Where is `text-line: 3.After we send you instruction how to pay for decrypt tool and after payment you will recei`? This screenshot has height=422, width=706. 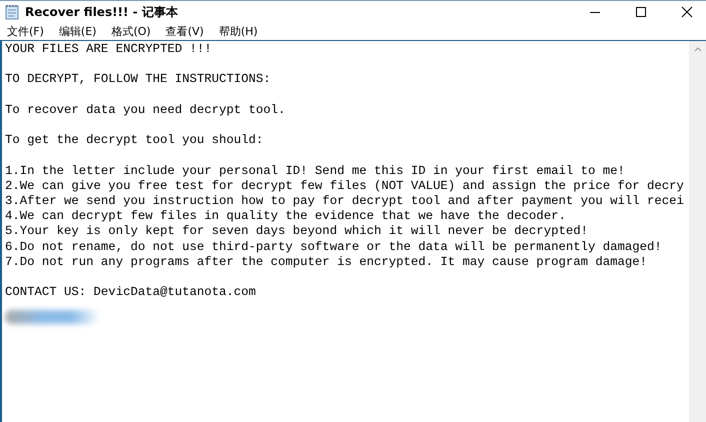 text-line: 3.After we send you instruction how to pay for decrypt tool and after payment you will recei is located at coordinates (345, 202).